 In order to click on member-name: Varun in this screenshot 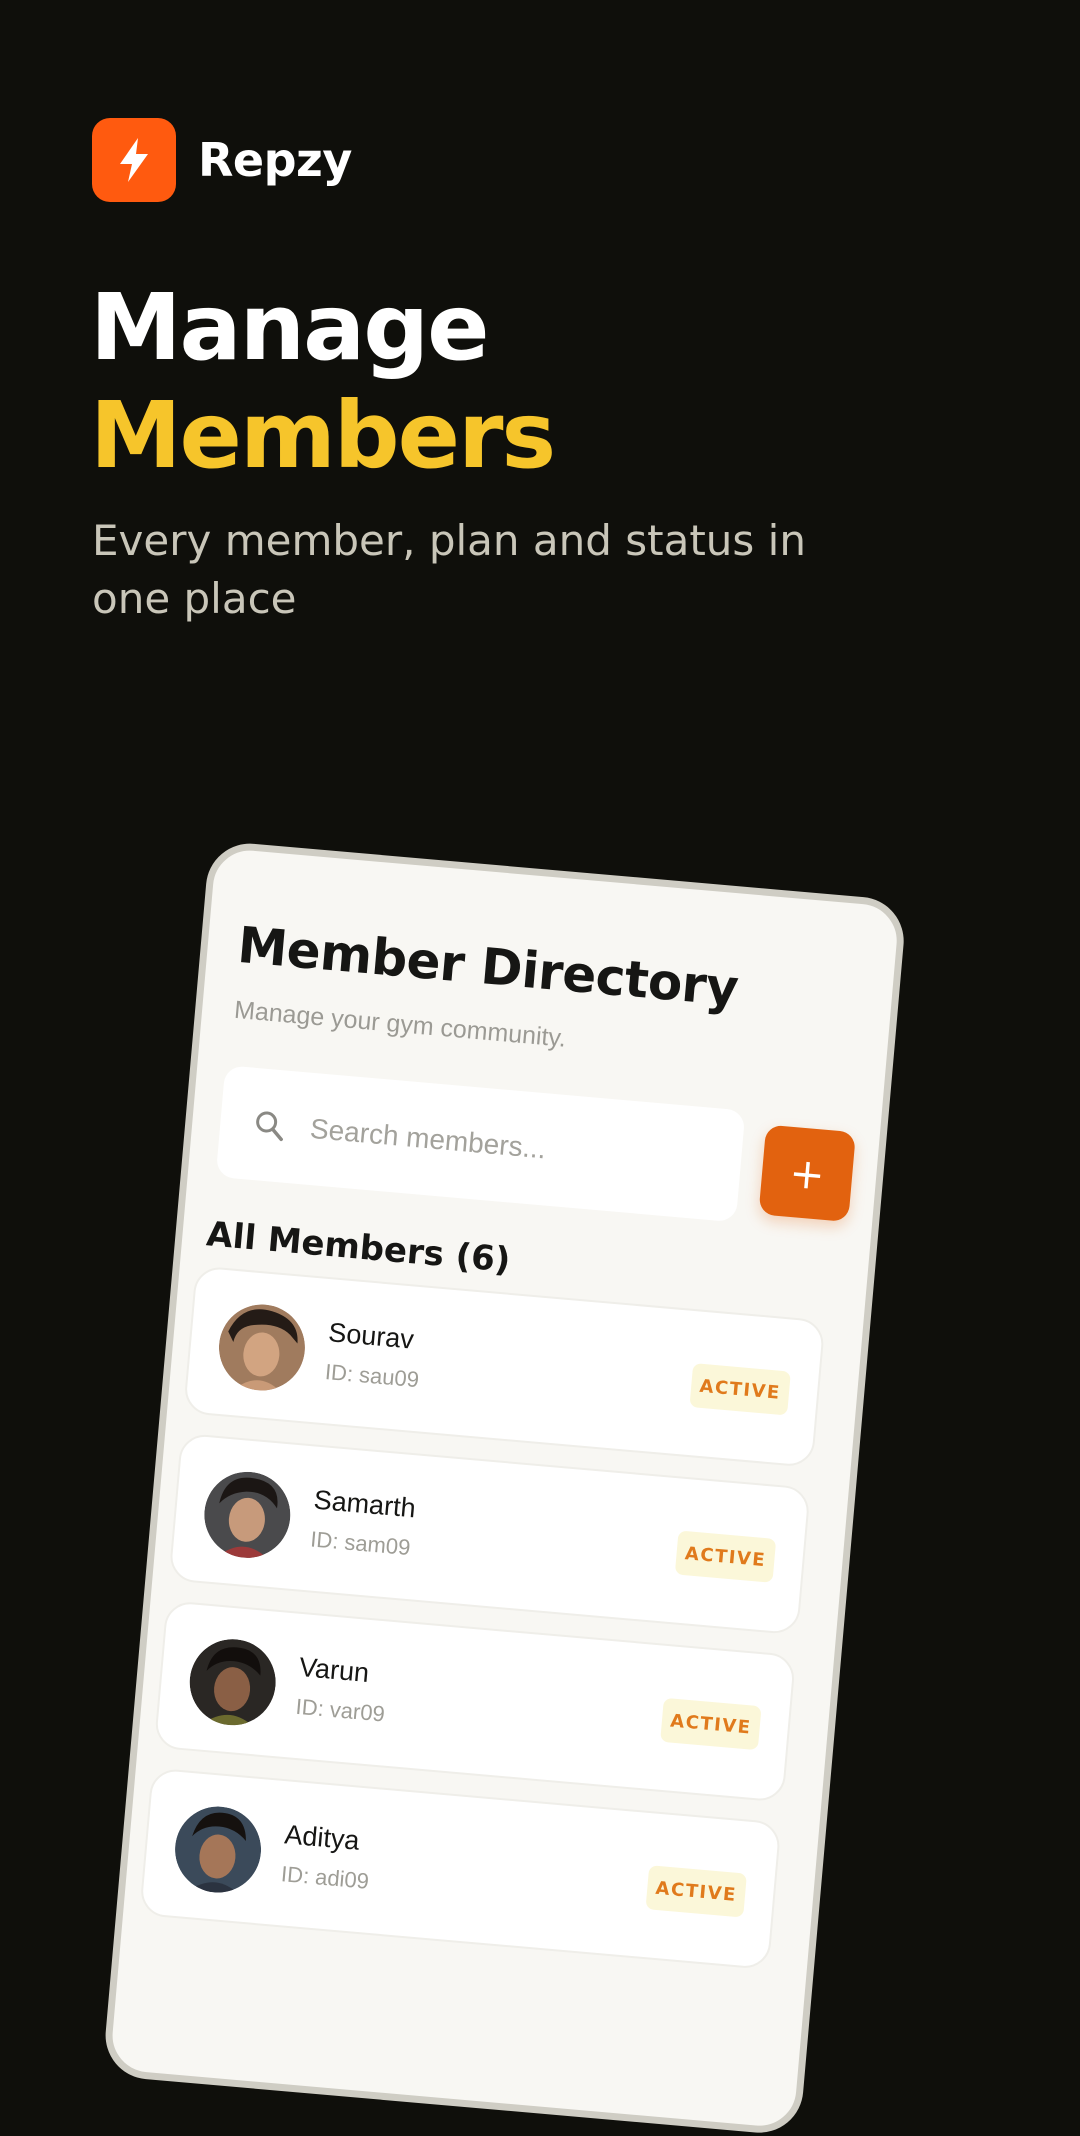, I will do `click(334, 1669)`.